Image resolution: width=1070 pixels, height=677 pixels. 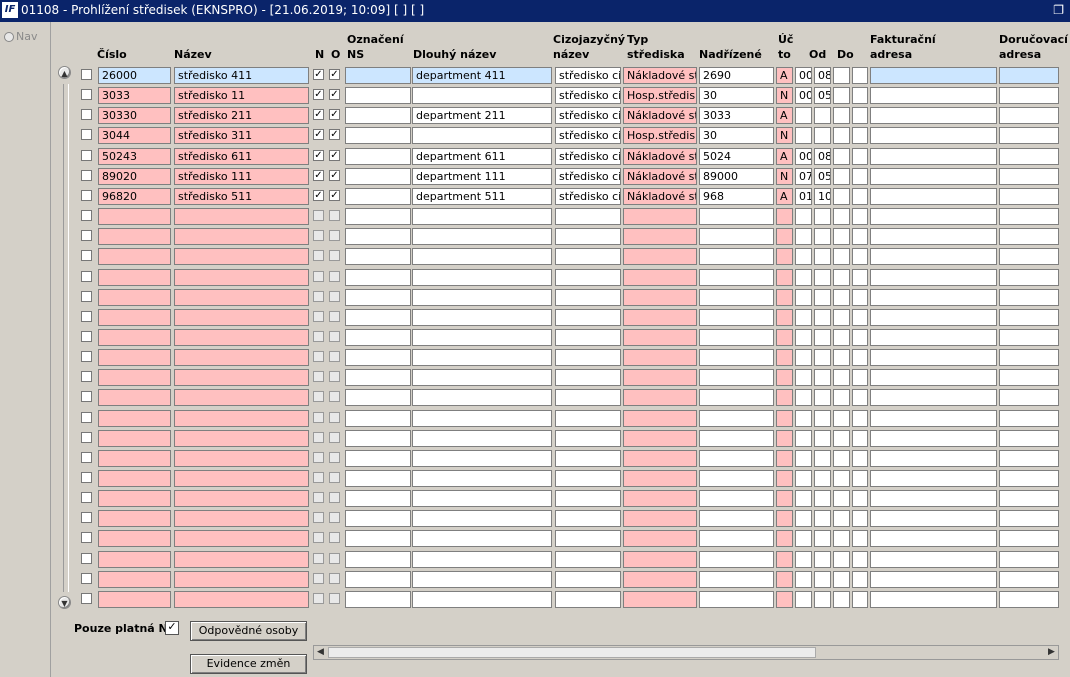 What do you see at coordinates (241, 116) in the screenshot?
I see `cell-nazev: středisko 211` at bounding box center [241, 116].